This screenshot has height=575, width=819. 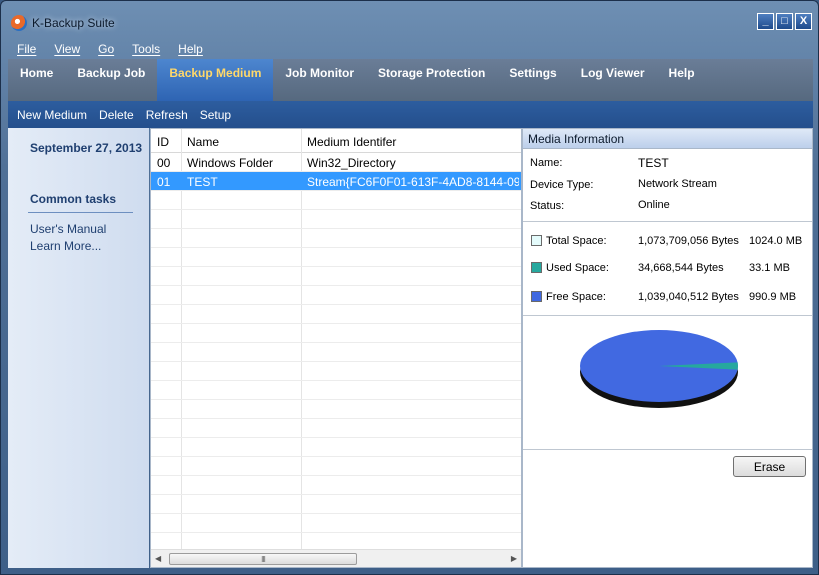 What do you see at coordinates (146, 49) in the screenshot?
I see `menu-tools: Tools` at bounding box center [146, 49].